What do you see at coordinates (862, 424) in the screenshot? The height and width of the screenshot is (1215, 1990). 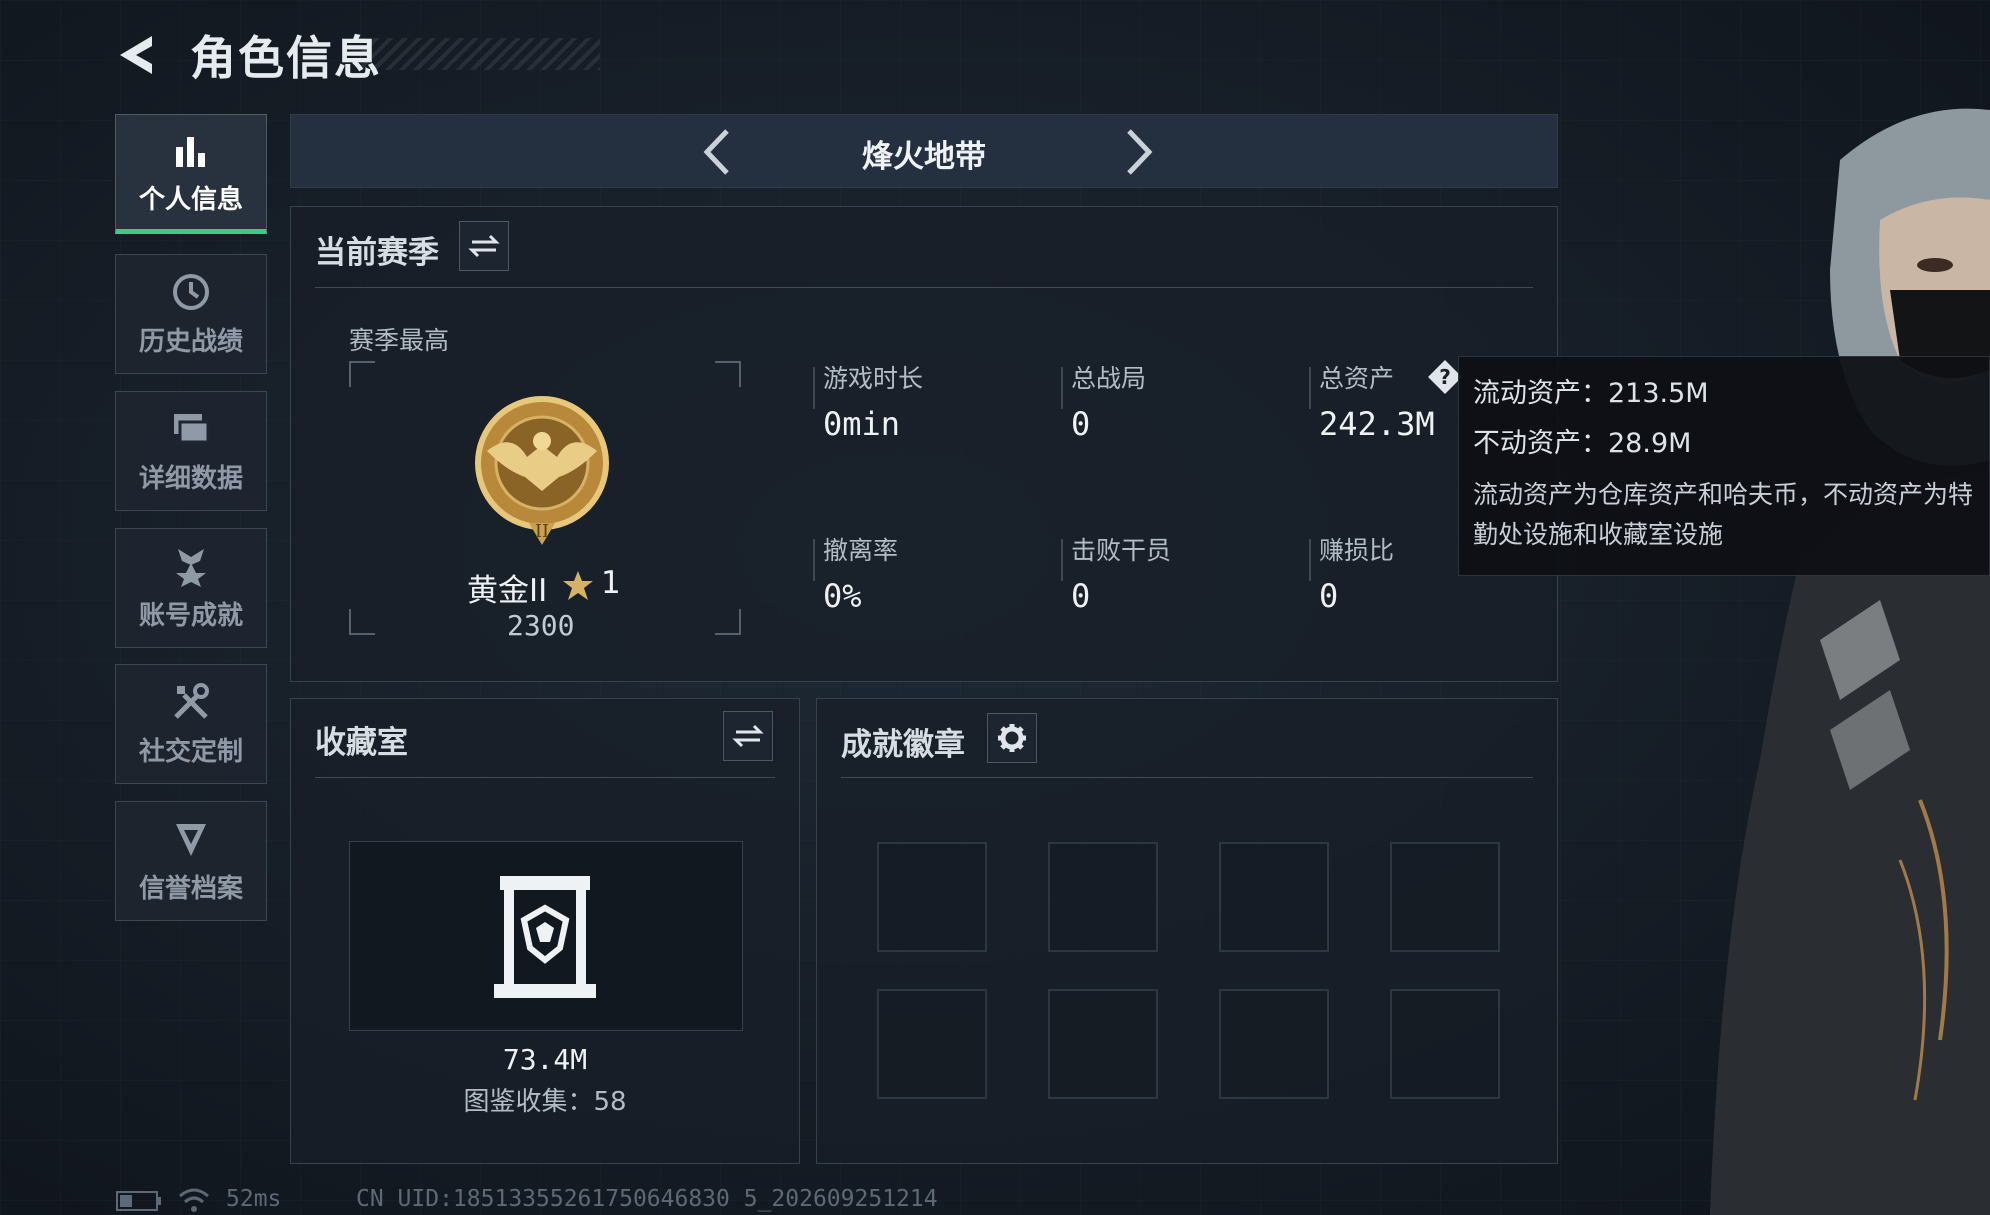 I see `stat-play-time-value: 0min` at bounding box center [862, 424].